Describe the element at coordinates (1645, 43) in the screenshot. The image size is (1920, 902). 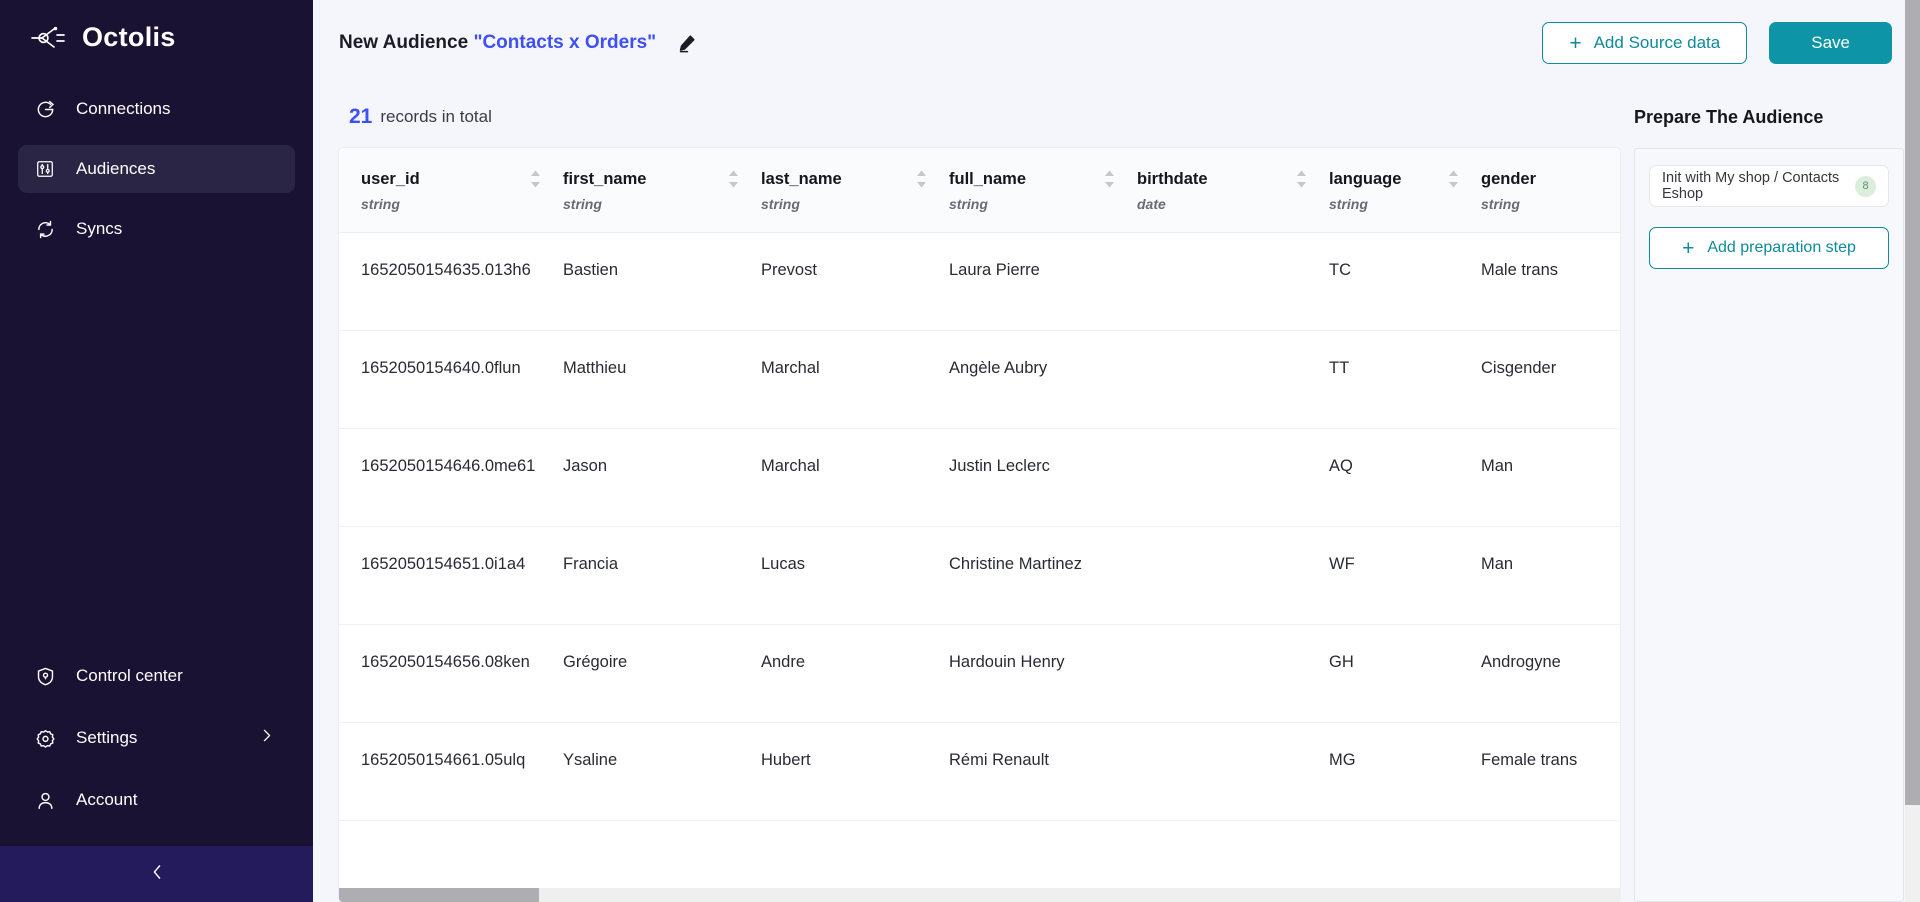
I see `add-source-data-button: + Add Source data` at that location.